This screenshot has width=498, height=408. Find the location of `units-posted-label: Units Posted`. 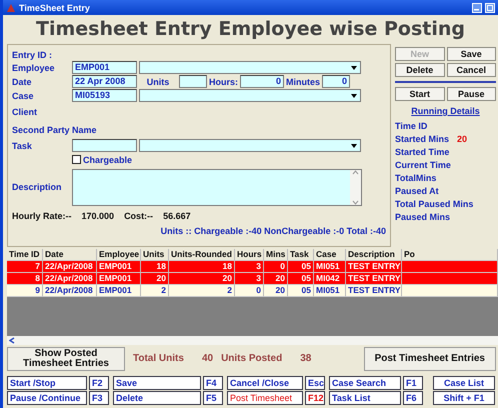

units-posted-label: Units Posted is located at coordinates (251, 358).